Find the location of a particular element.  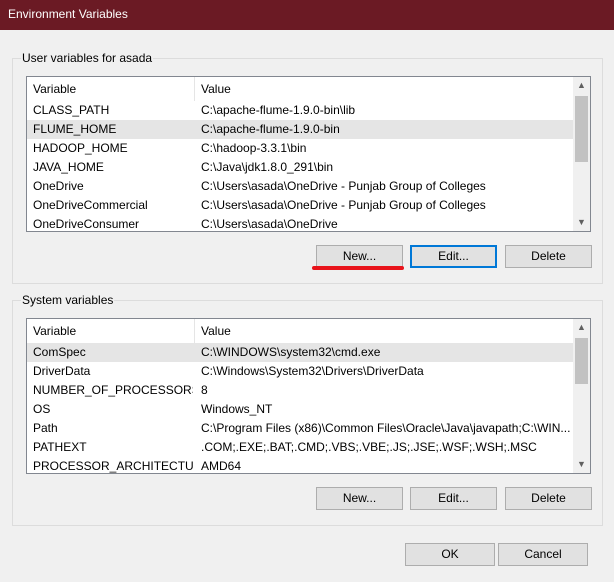

variable-value: C:\apache-flume-1.9.0-bin\lib is located at coordinates (278, 110).